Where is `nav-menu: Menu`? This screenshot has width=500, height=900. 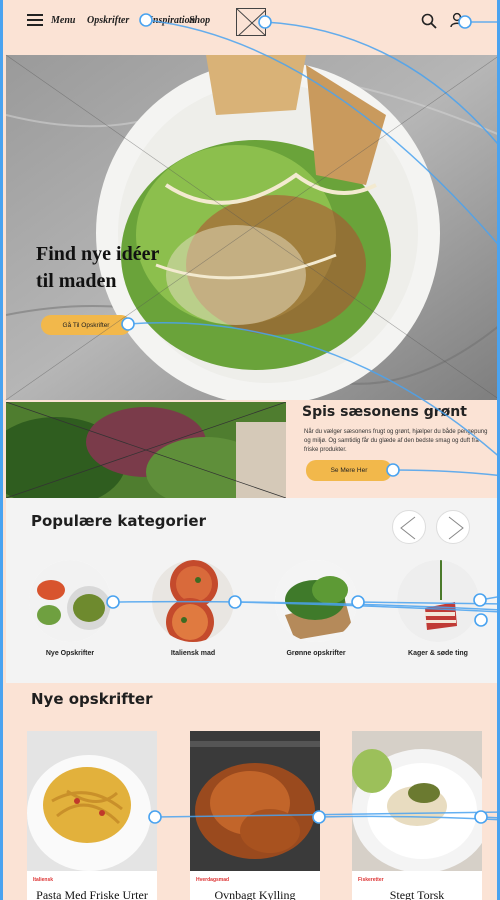
nav-menu: Menu is located at coordinates (63, 20).